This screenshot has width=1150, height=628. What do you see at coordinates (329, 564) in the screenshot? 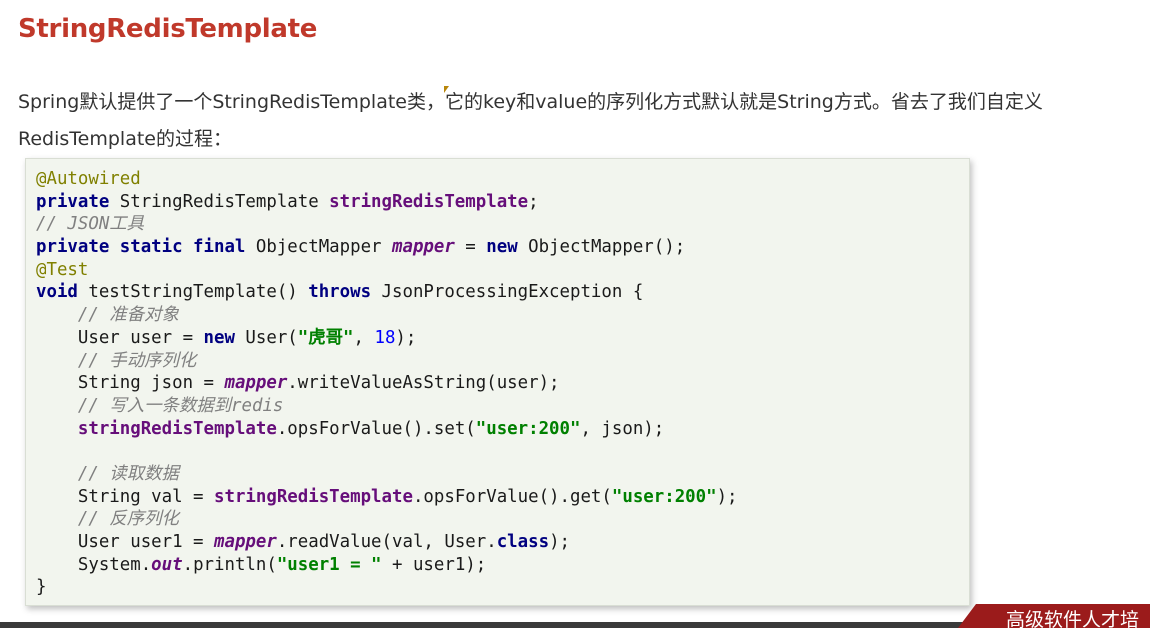
I see `code-token: "user1 = "` at bounding box center [329, 564].